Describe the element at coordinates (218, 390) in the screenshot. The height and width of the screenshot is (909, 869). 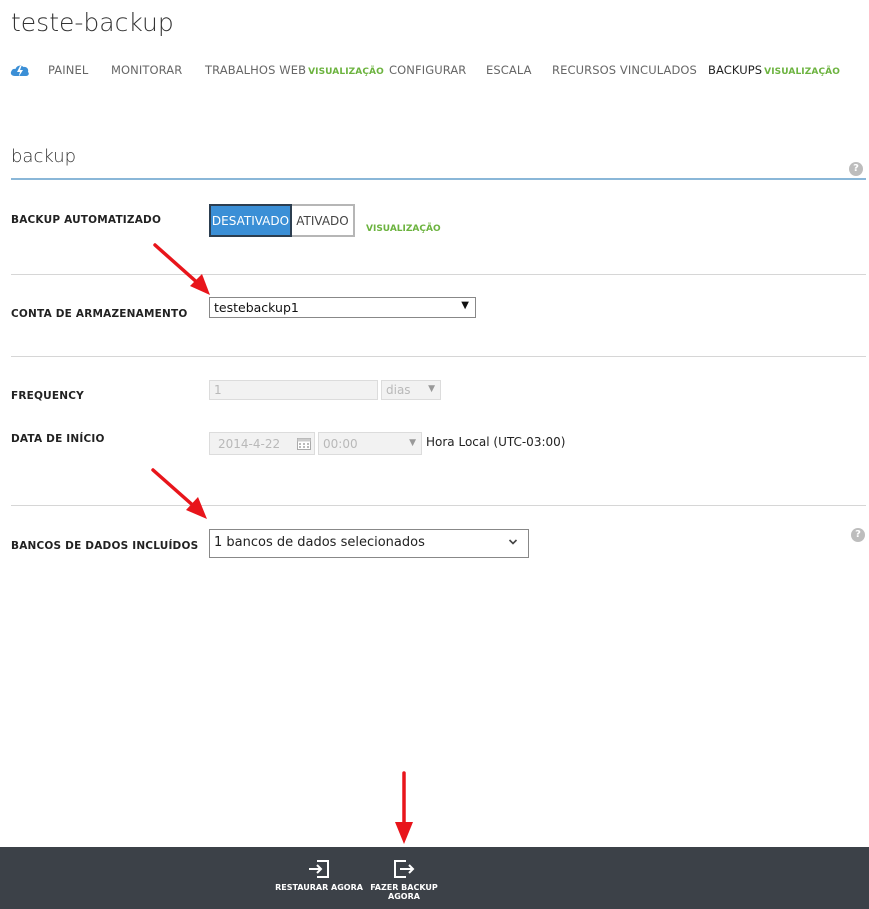
I see `frequency-value: 1` at that location.